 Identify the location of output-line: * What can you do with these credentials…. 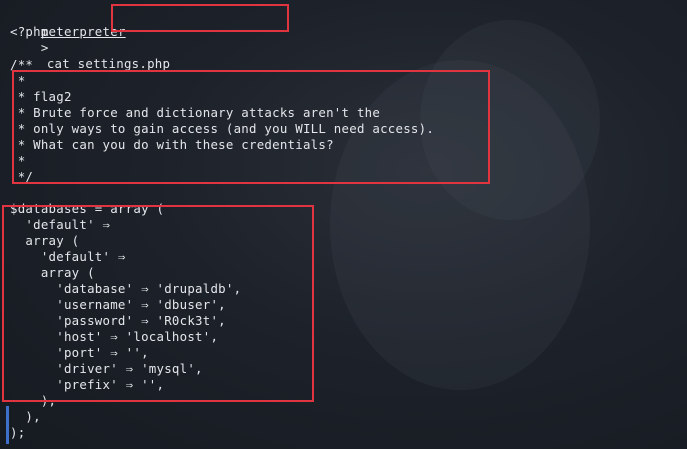
(172, 144).